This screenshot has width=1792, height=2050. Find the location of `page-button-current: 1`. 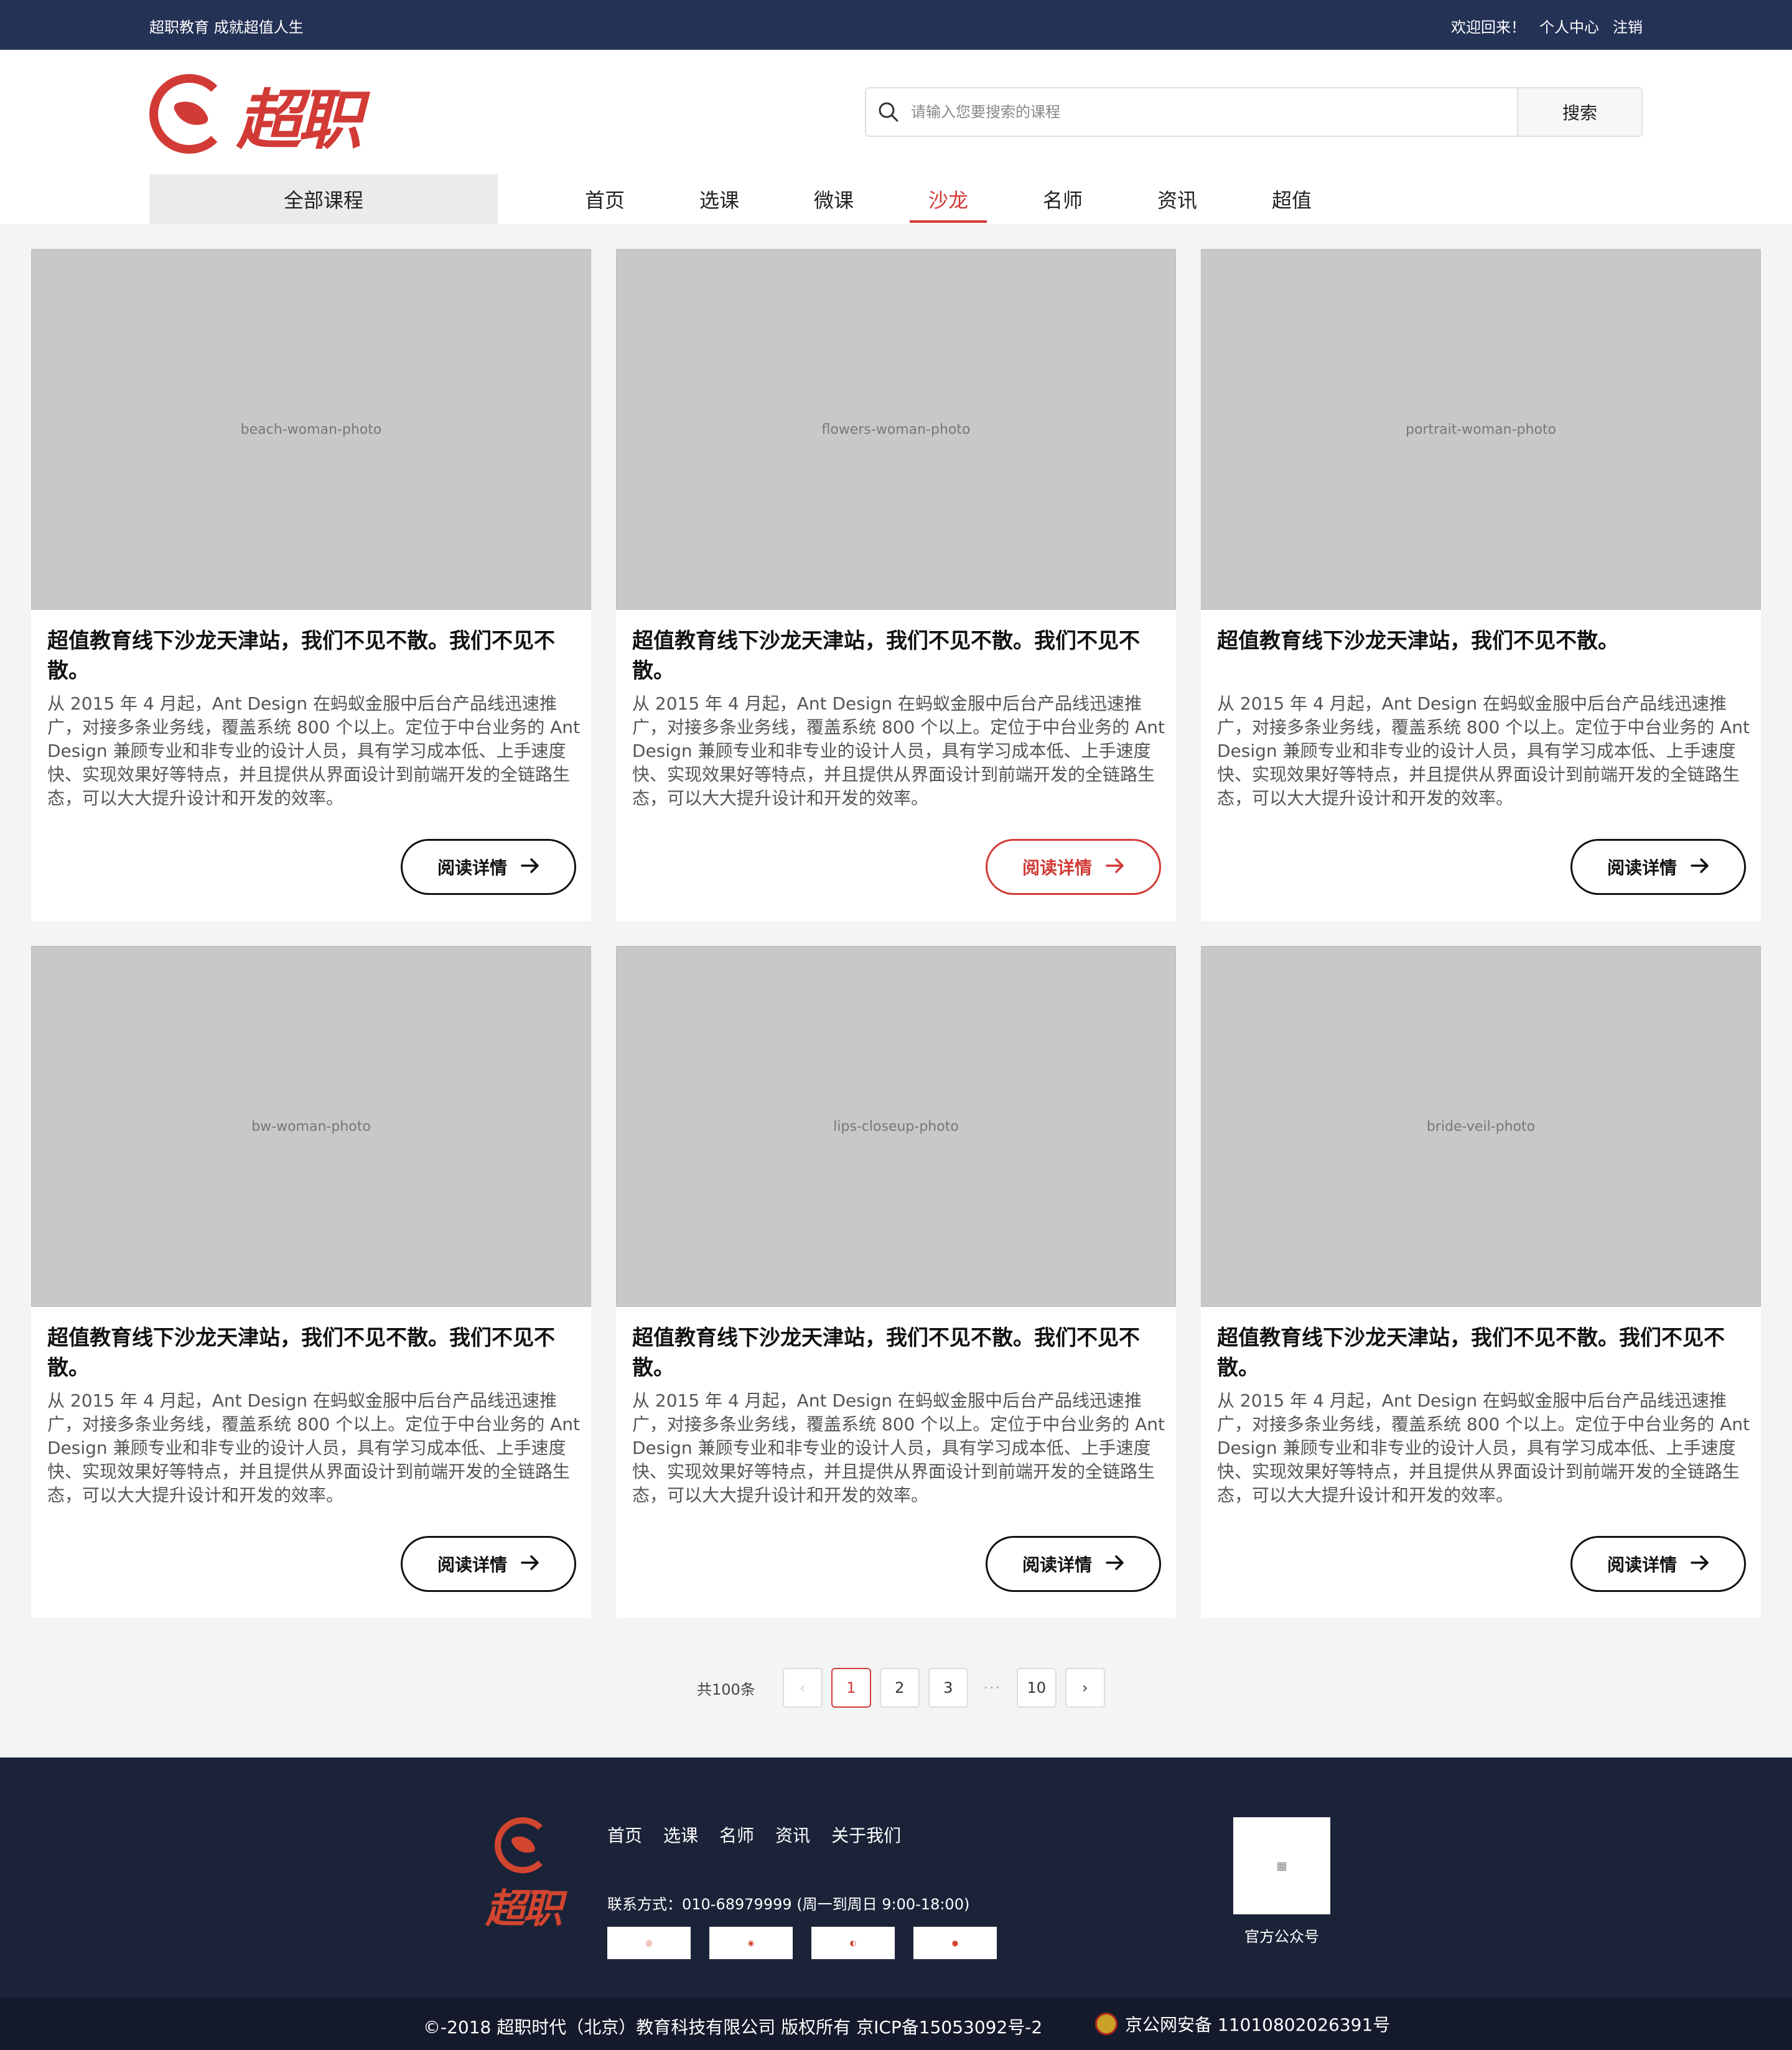

page-button-current: 1 is located at coordinates (851, 1688).